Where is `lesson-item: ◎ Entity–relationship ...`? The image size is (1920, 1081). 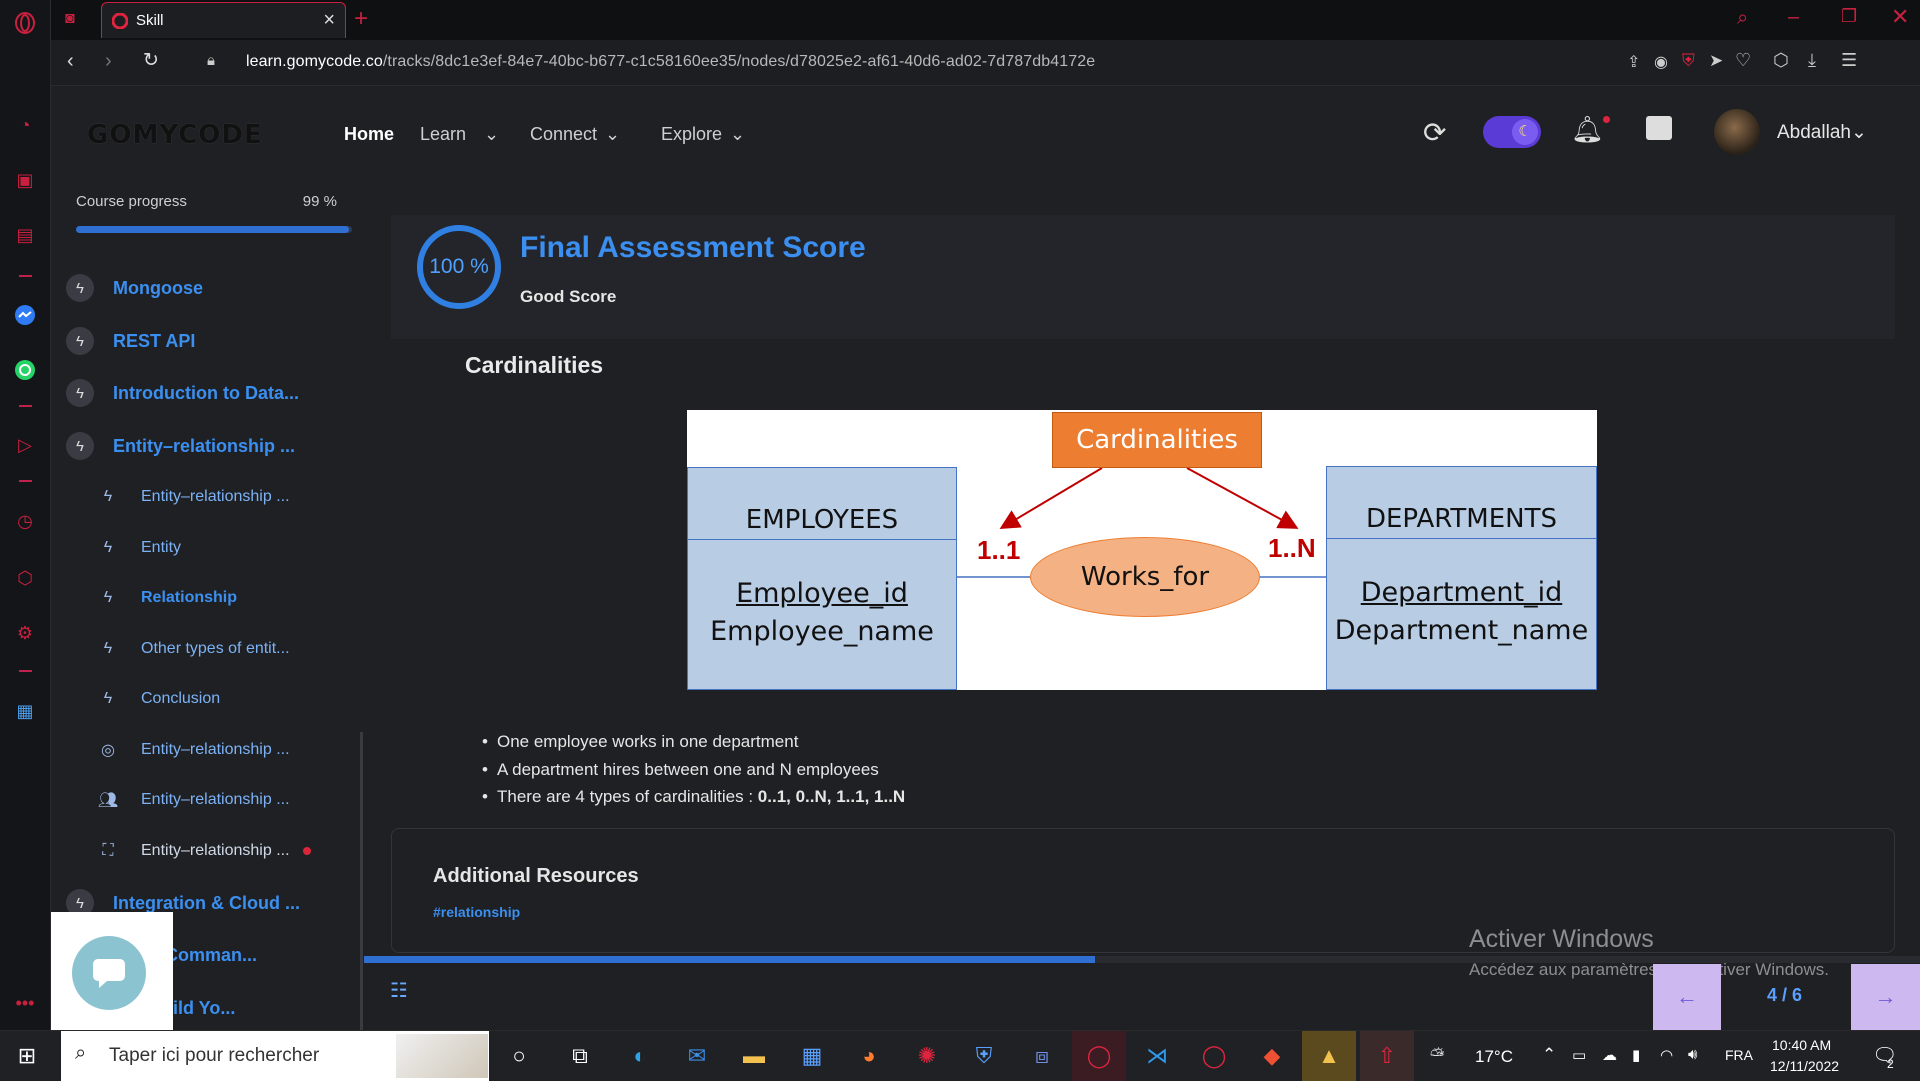
lesson-item: ◎ Entity–relationship ... is located at coordinates (193, 750).